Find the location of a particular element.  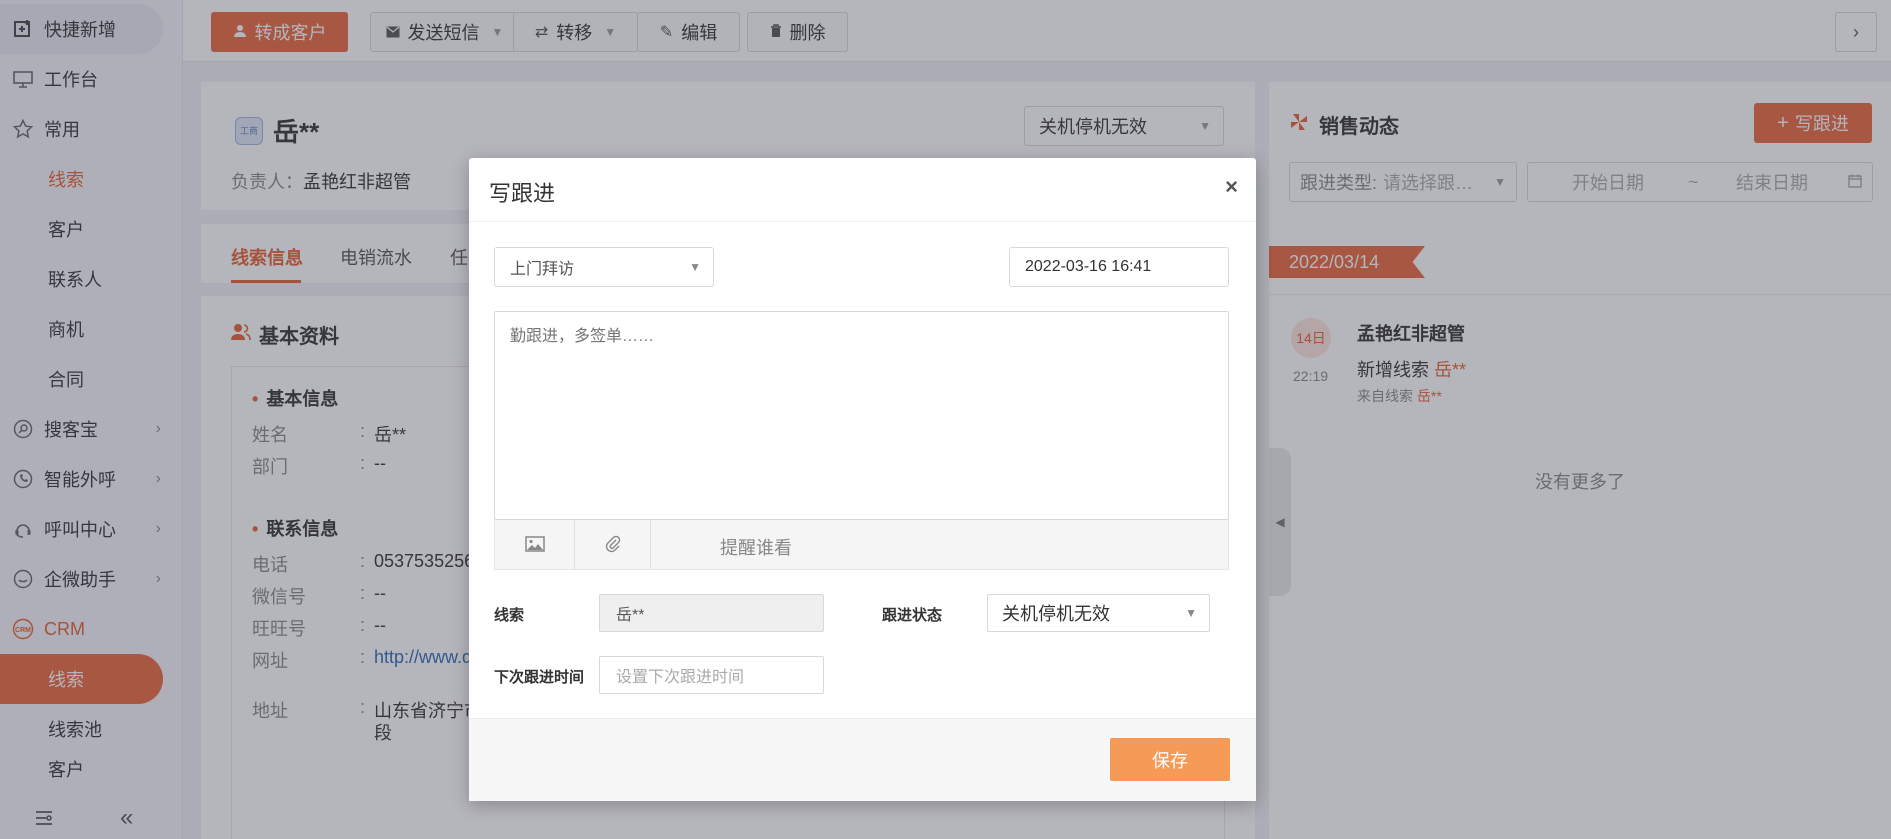

image-icon is located at coordinates (534, 545).